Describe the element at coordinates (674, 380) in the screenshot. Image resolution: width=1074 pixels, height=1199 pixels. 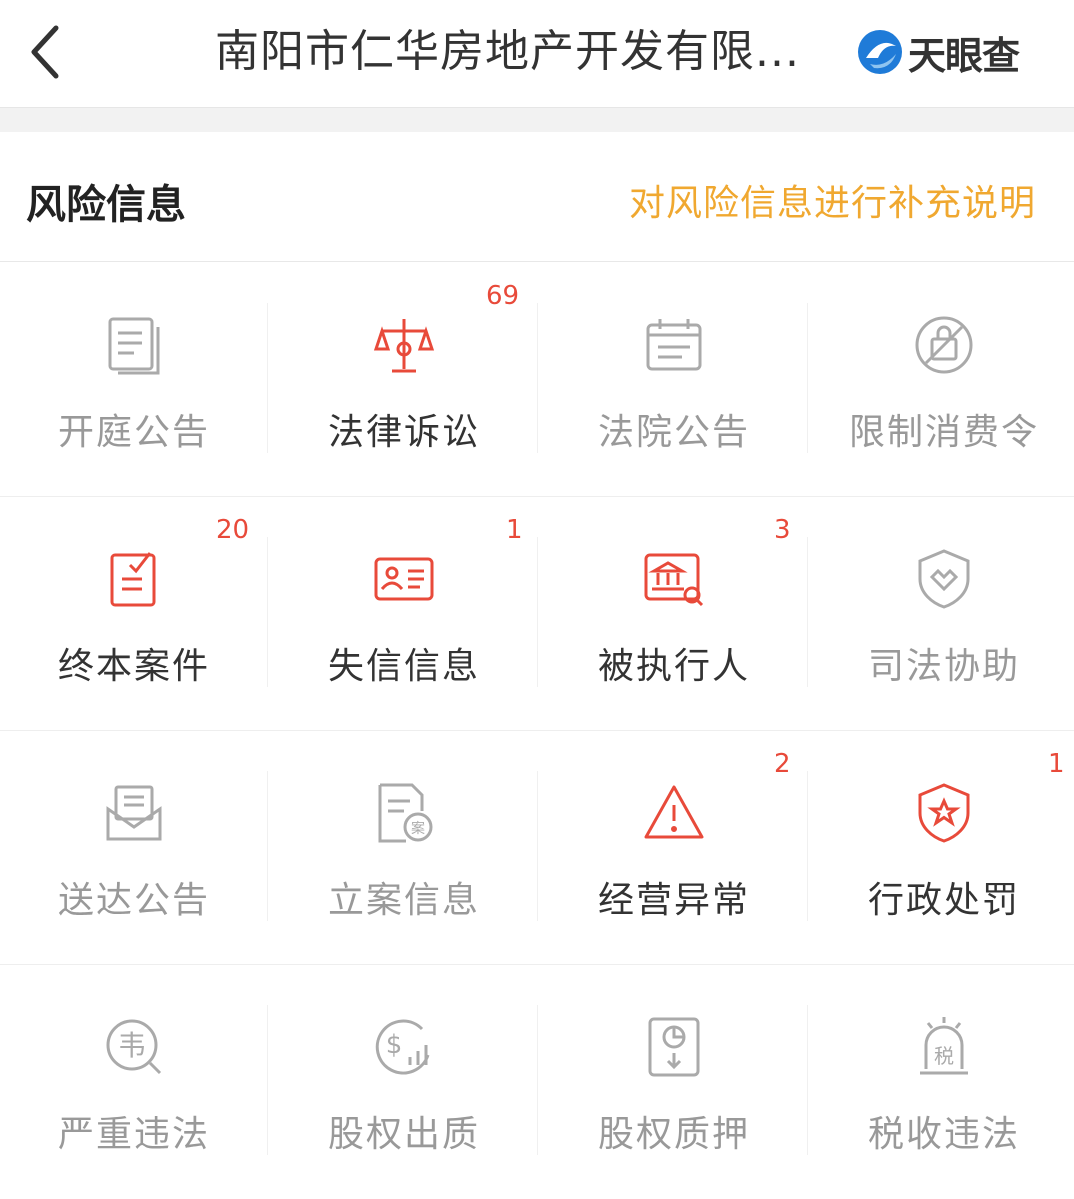
I see `grid-item-court-notice: 法院公告` at that location.